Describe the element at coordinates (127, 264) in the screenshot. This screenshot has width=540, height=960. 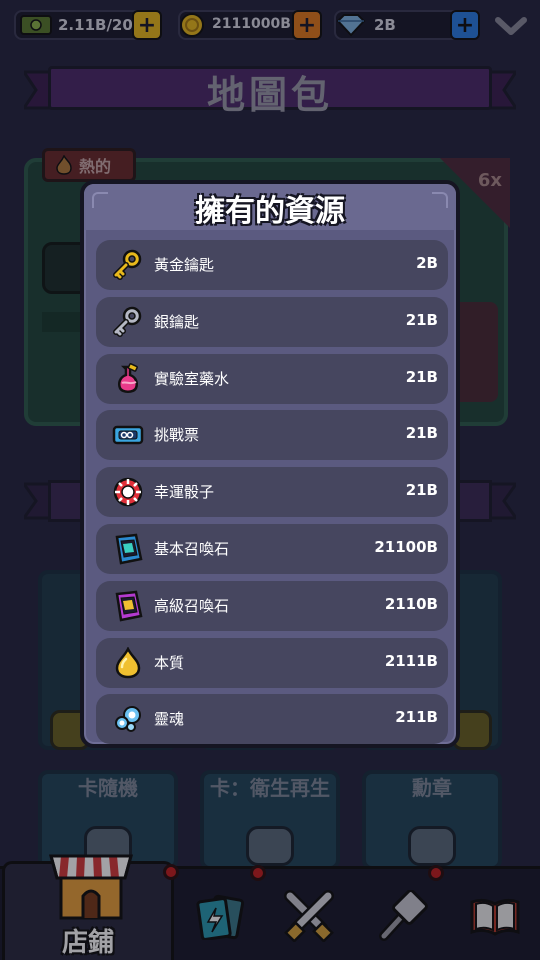
I see `gold-key-icon` at that location.